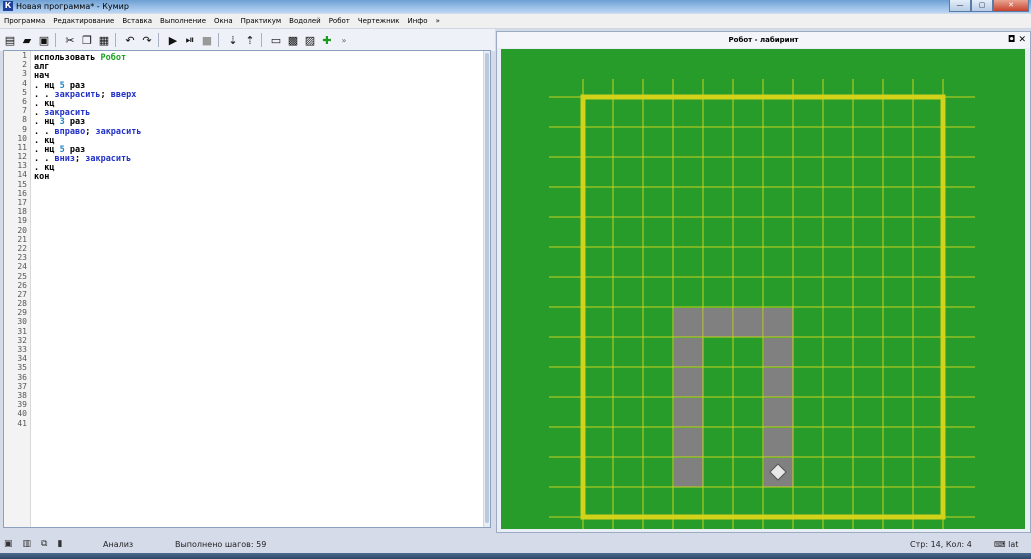  I want to click on line-number: 19, so click(22, 221).